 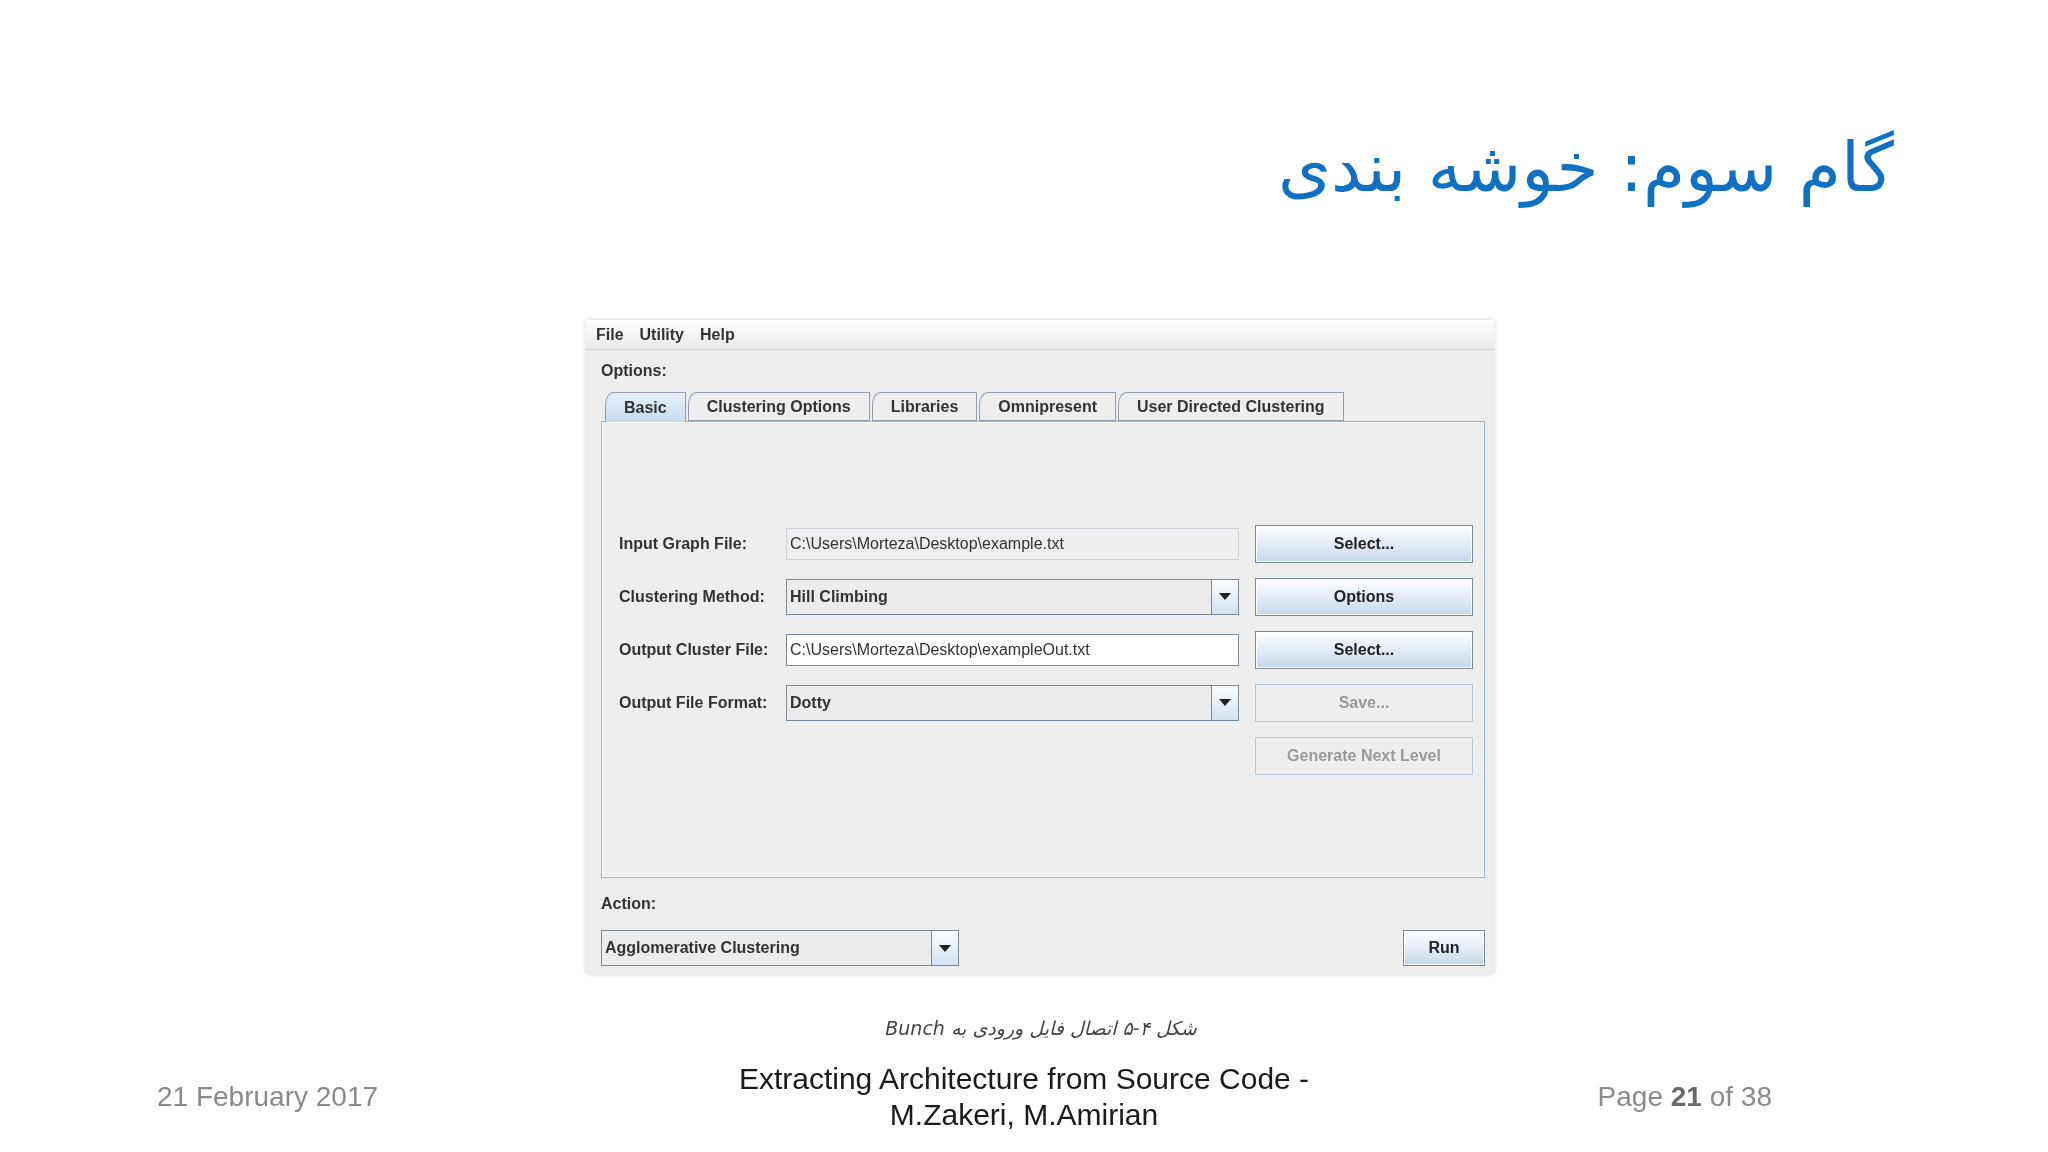 What do you see at coordinates (629, 904) in the screenshot?
I see `section-label: Action:` at bounding box center [629, 904].